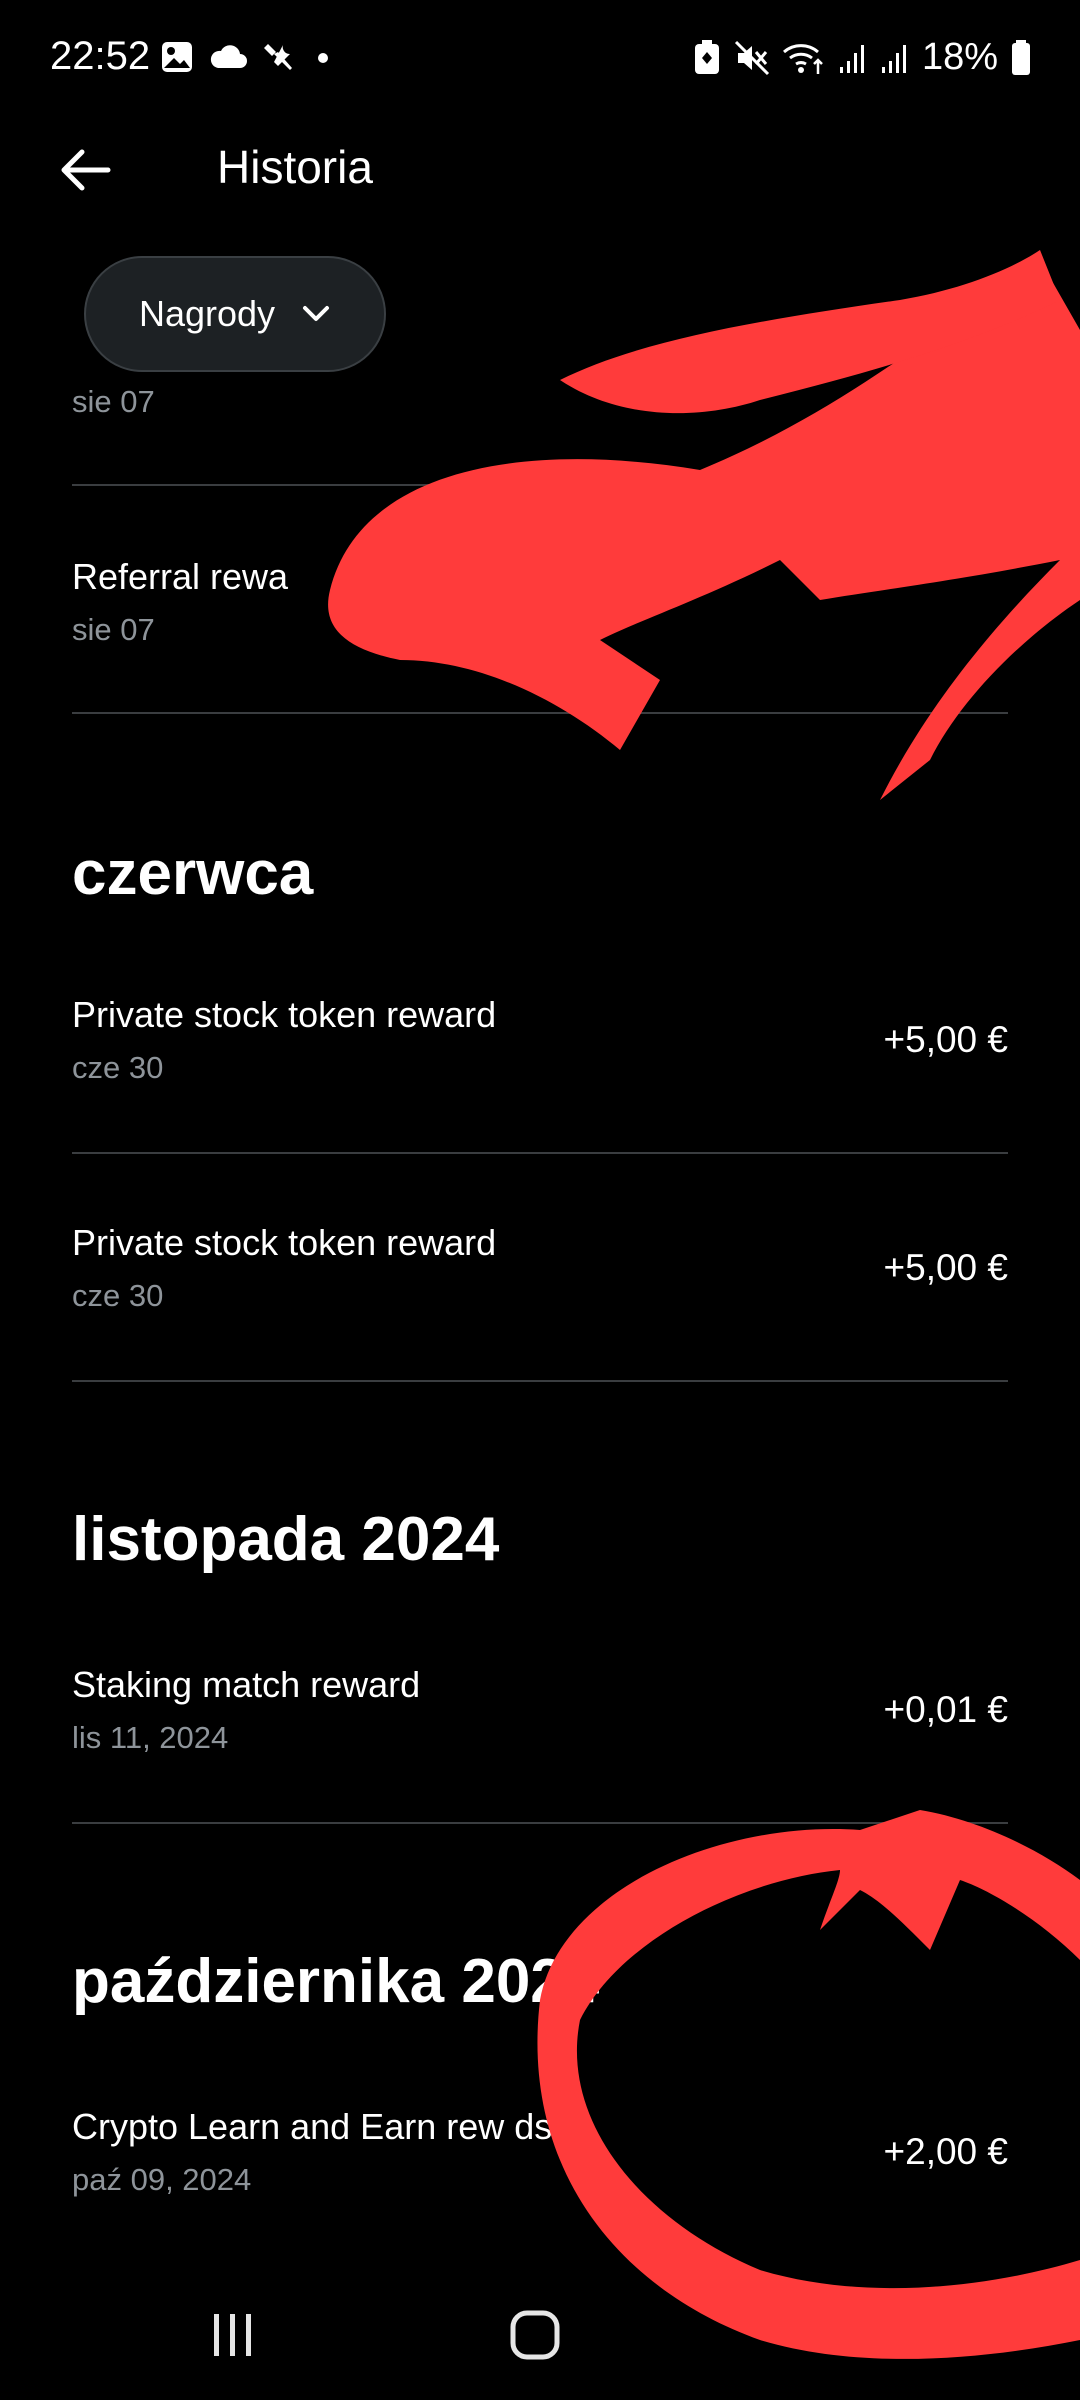 The height and width of the screenshot is (2400, 1080). Describe the element at coordinates (336, 1981) in the screenshot. I see `section-header: października 2024` at that location.